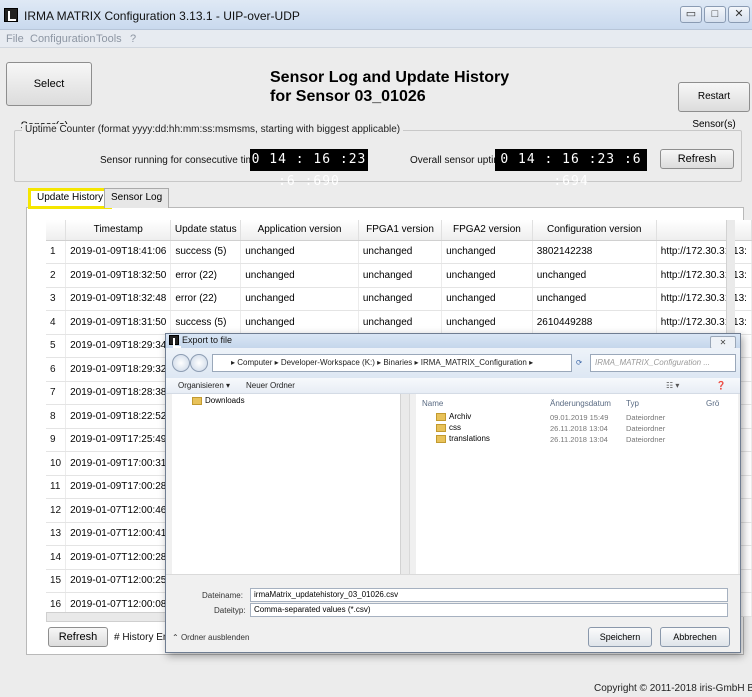  What do you see at coordinates (580, 403) in the screenshot?
I see `column-date: Änderungsdatum` at bounding box center [580, 403].